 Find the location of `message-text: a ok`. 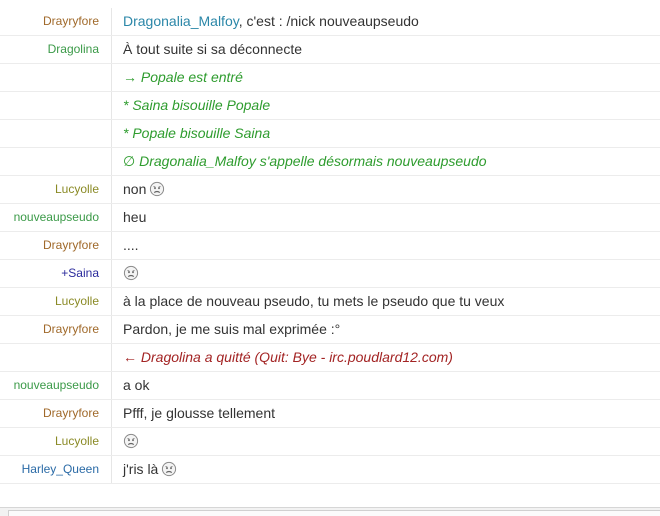

message-text: a ok is located at coordinates (136, 385).